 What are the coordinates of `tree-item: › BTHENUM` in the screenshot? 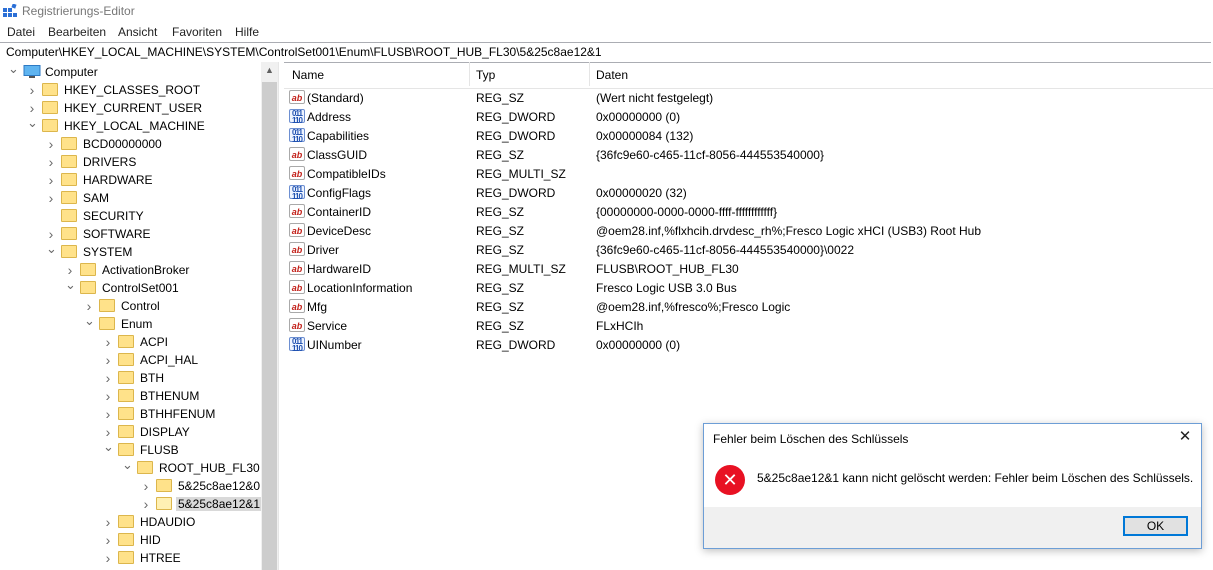 It's located at (130, 396).